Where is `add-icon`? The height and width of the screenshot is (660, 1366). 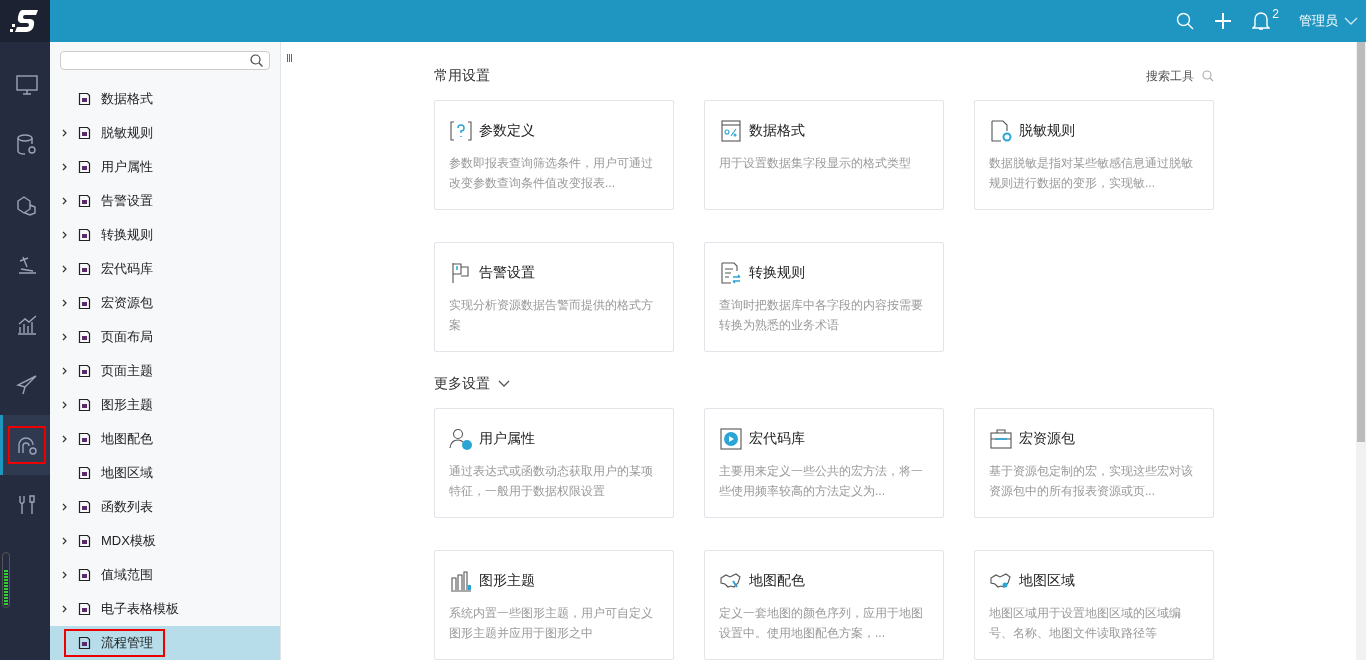
add-icon is located at coordinates (1223, 21).